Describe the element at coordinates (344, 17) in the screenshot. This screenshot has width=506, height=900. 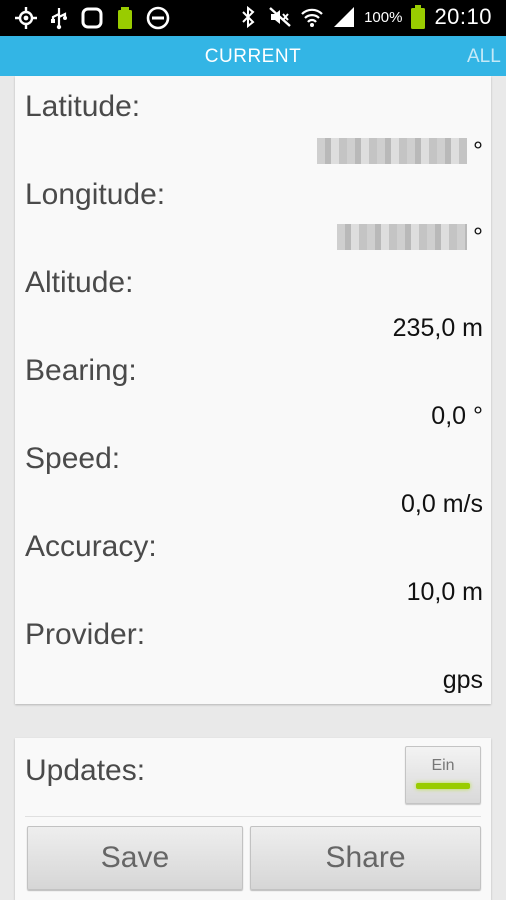
I see `signal-icon` at that location.